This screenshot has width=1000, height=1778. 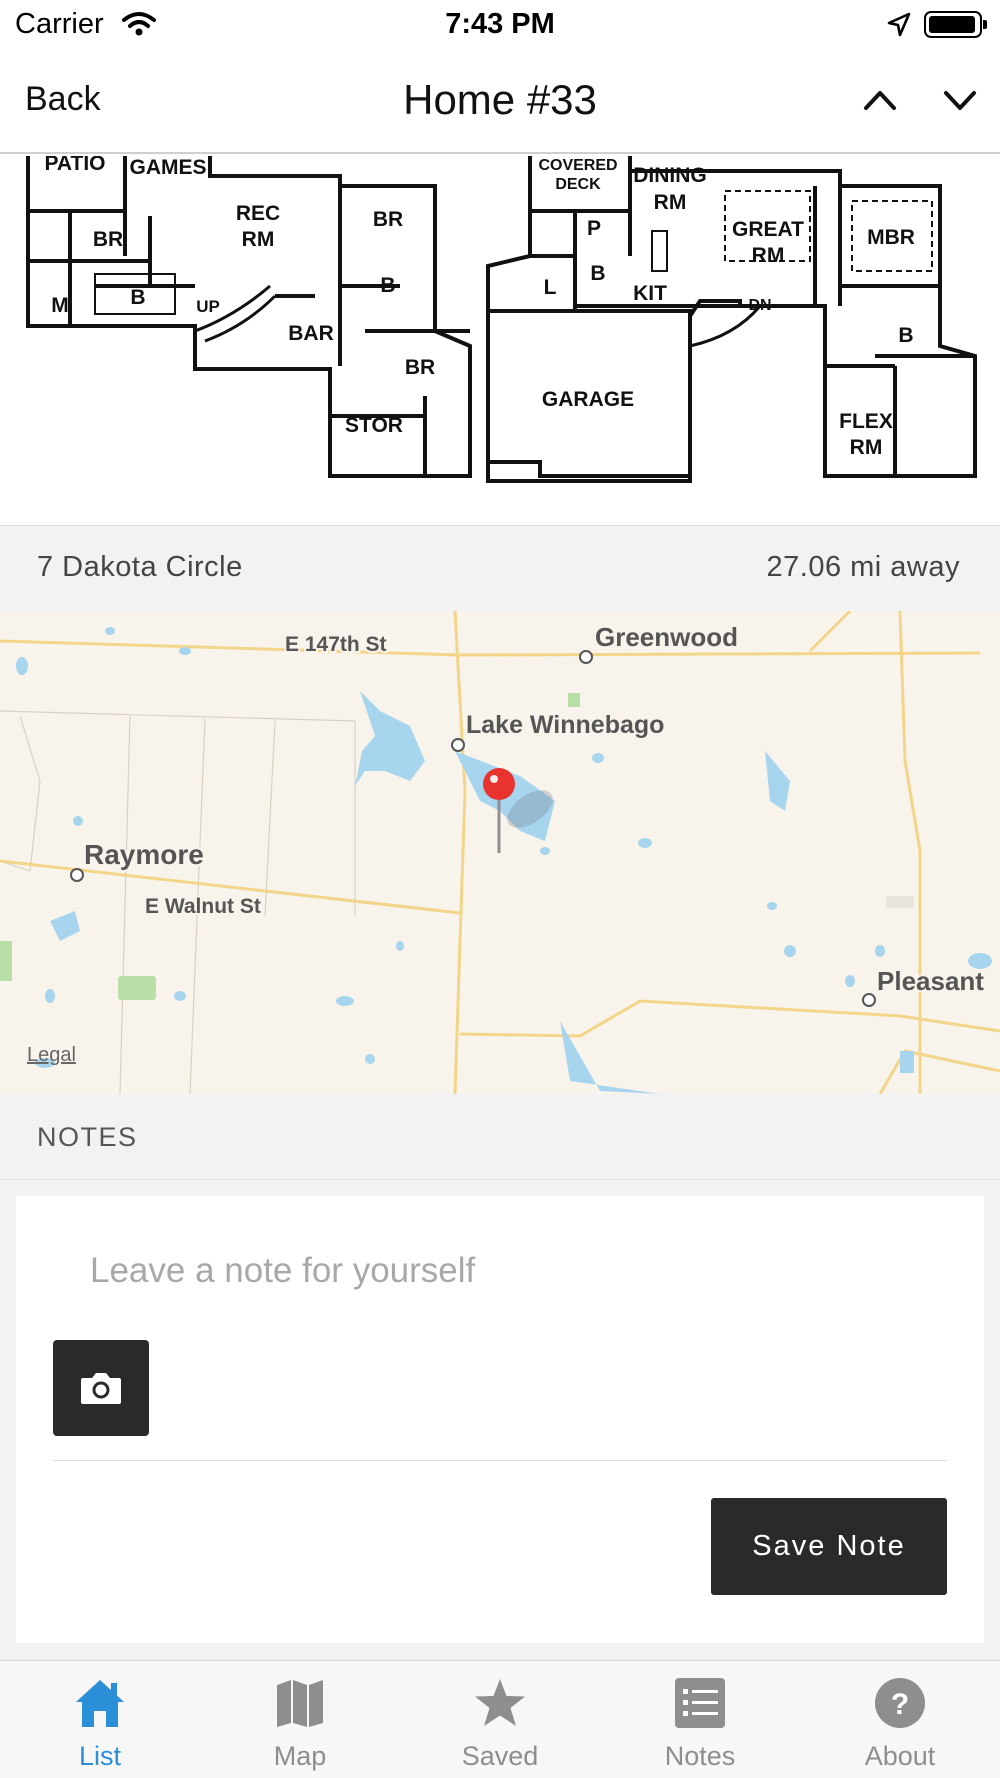 What do you see at coordinates (759, 305) in the screenshot?
I see `floorplan-label: DN` at bounding box center [759, 305].